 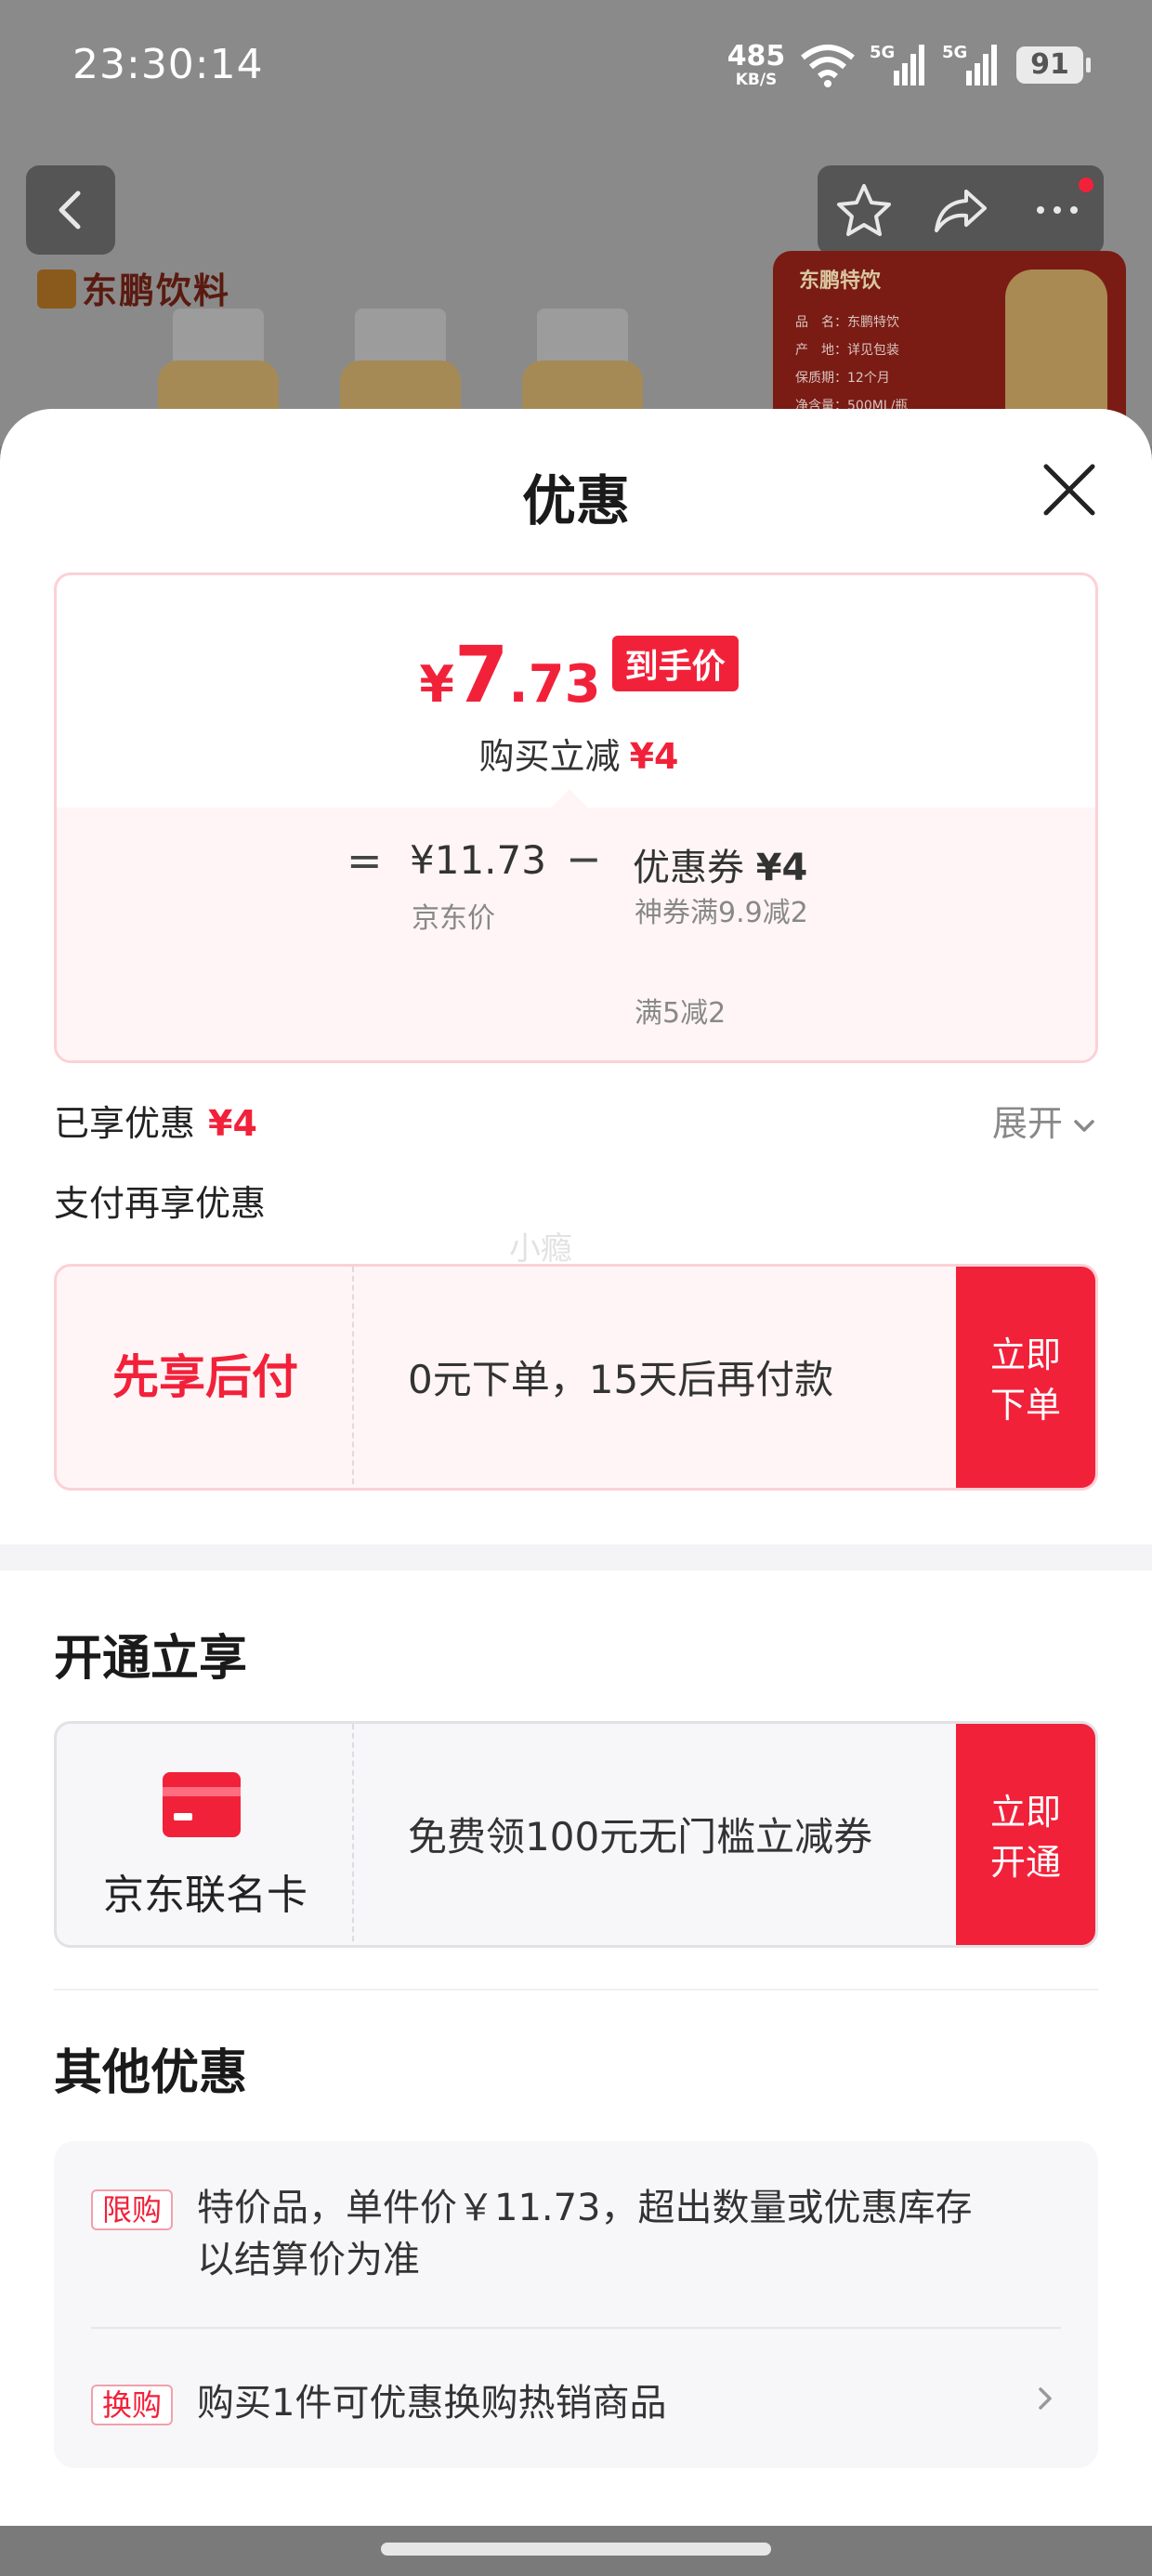 I want to click on base-price: ¥11.73, so click(x=478, y=860).